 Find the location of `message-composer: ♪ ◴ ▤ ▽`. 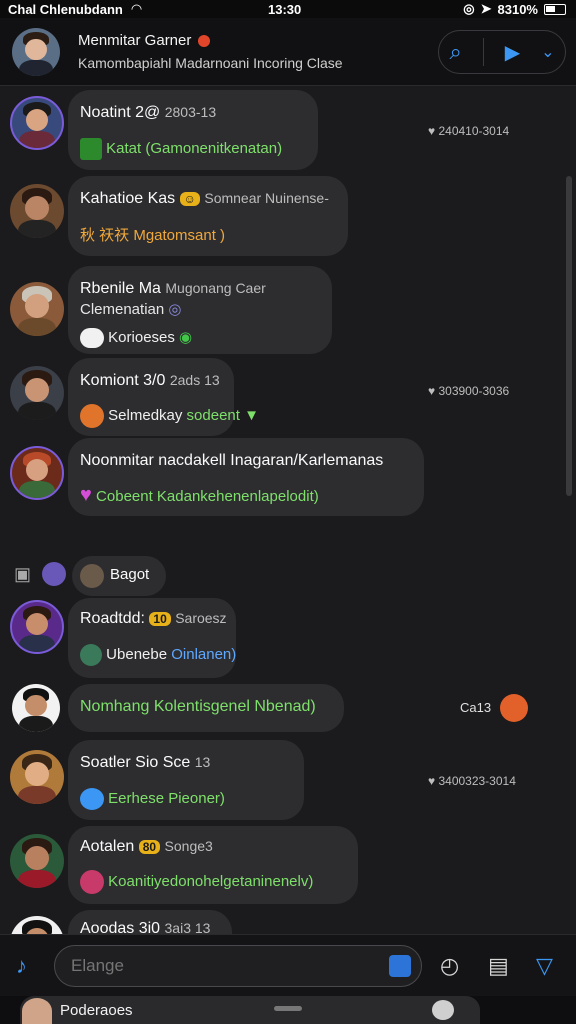

message-composer: ♪ ◴ ▤ ▽ is located at coordinates (288, 965).